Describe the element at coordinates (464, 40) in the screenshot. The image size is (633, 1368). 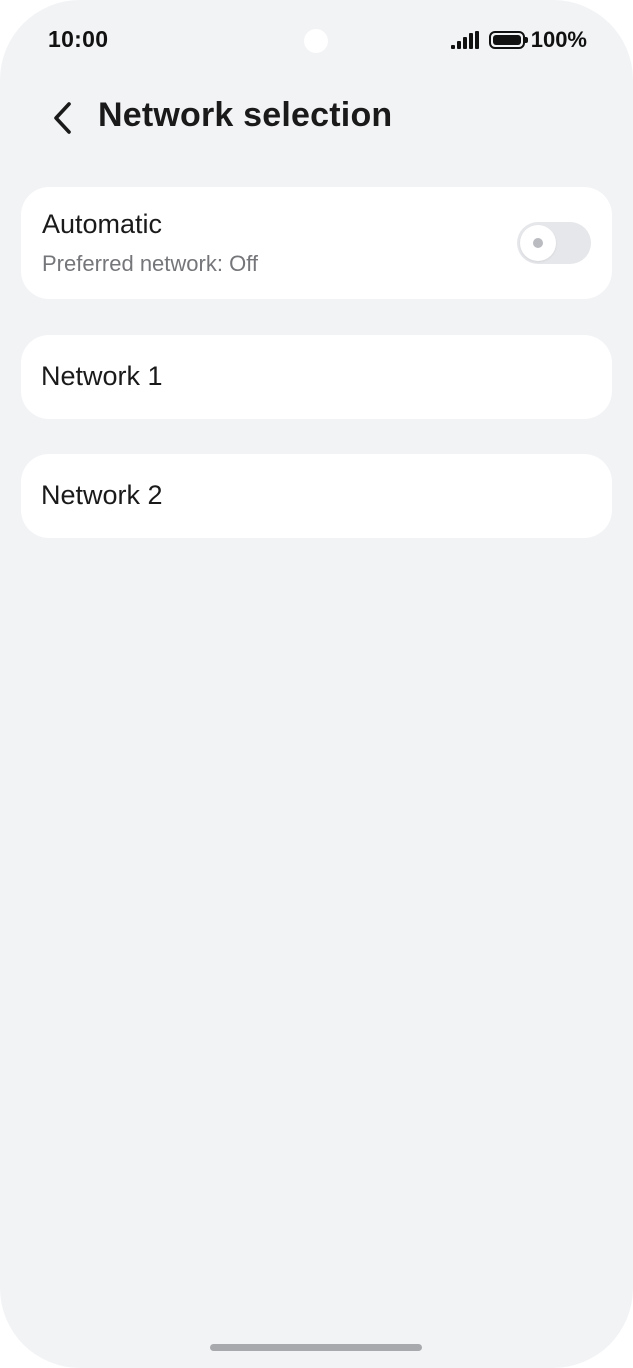
I see `signal-icon` at that location.